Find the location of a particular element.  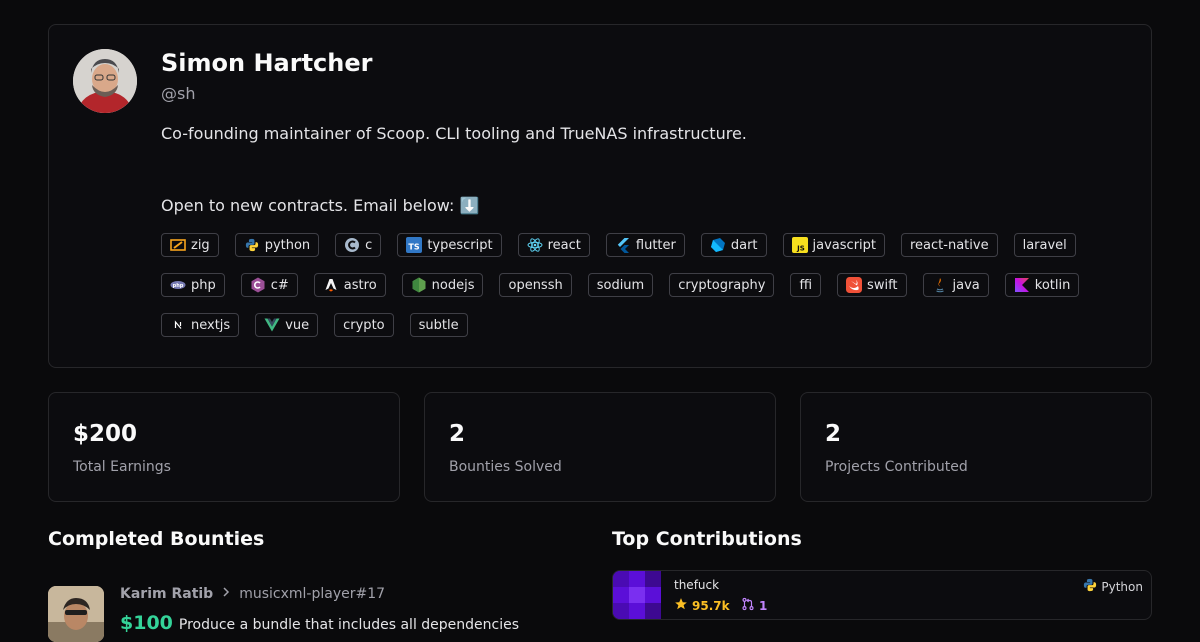

tag-label: crypto is located at coordinates (364, 325).